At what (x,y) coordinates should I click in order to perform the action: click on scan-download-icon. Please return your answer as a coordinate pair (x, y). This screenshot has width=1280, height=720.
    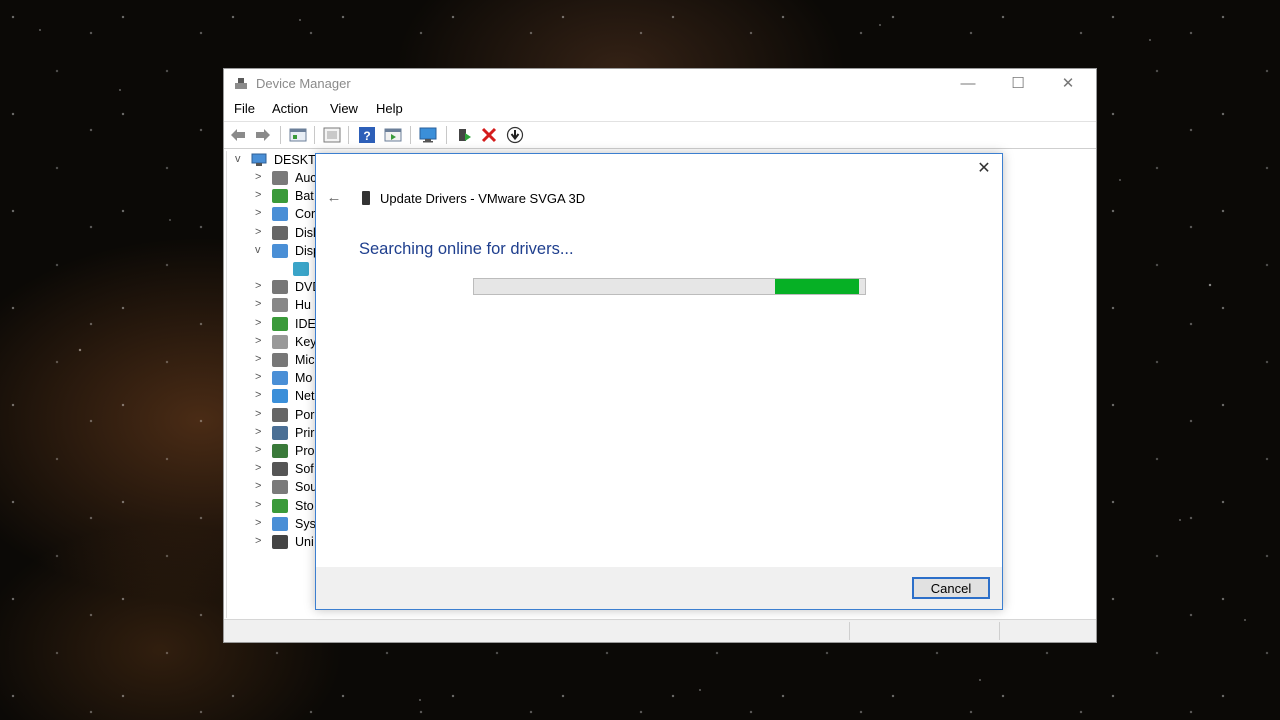
    Looking at the image, I should click on (515, 135).